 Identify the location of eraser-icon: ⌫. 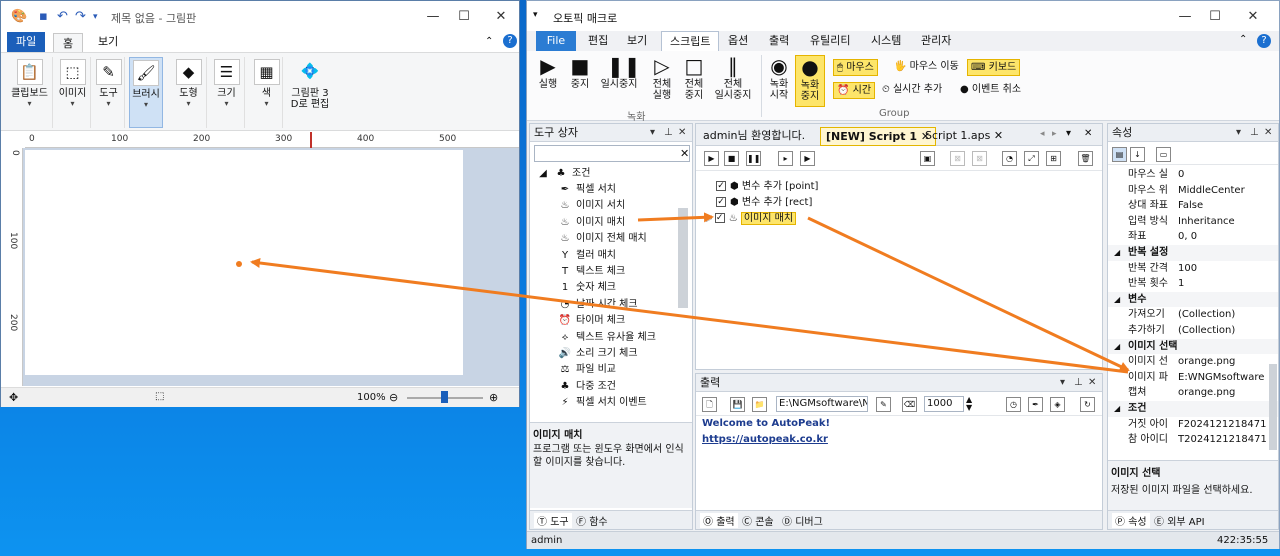
(909, 404).